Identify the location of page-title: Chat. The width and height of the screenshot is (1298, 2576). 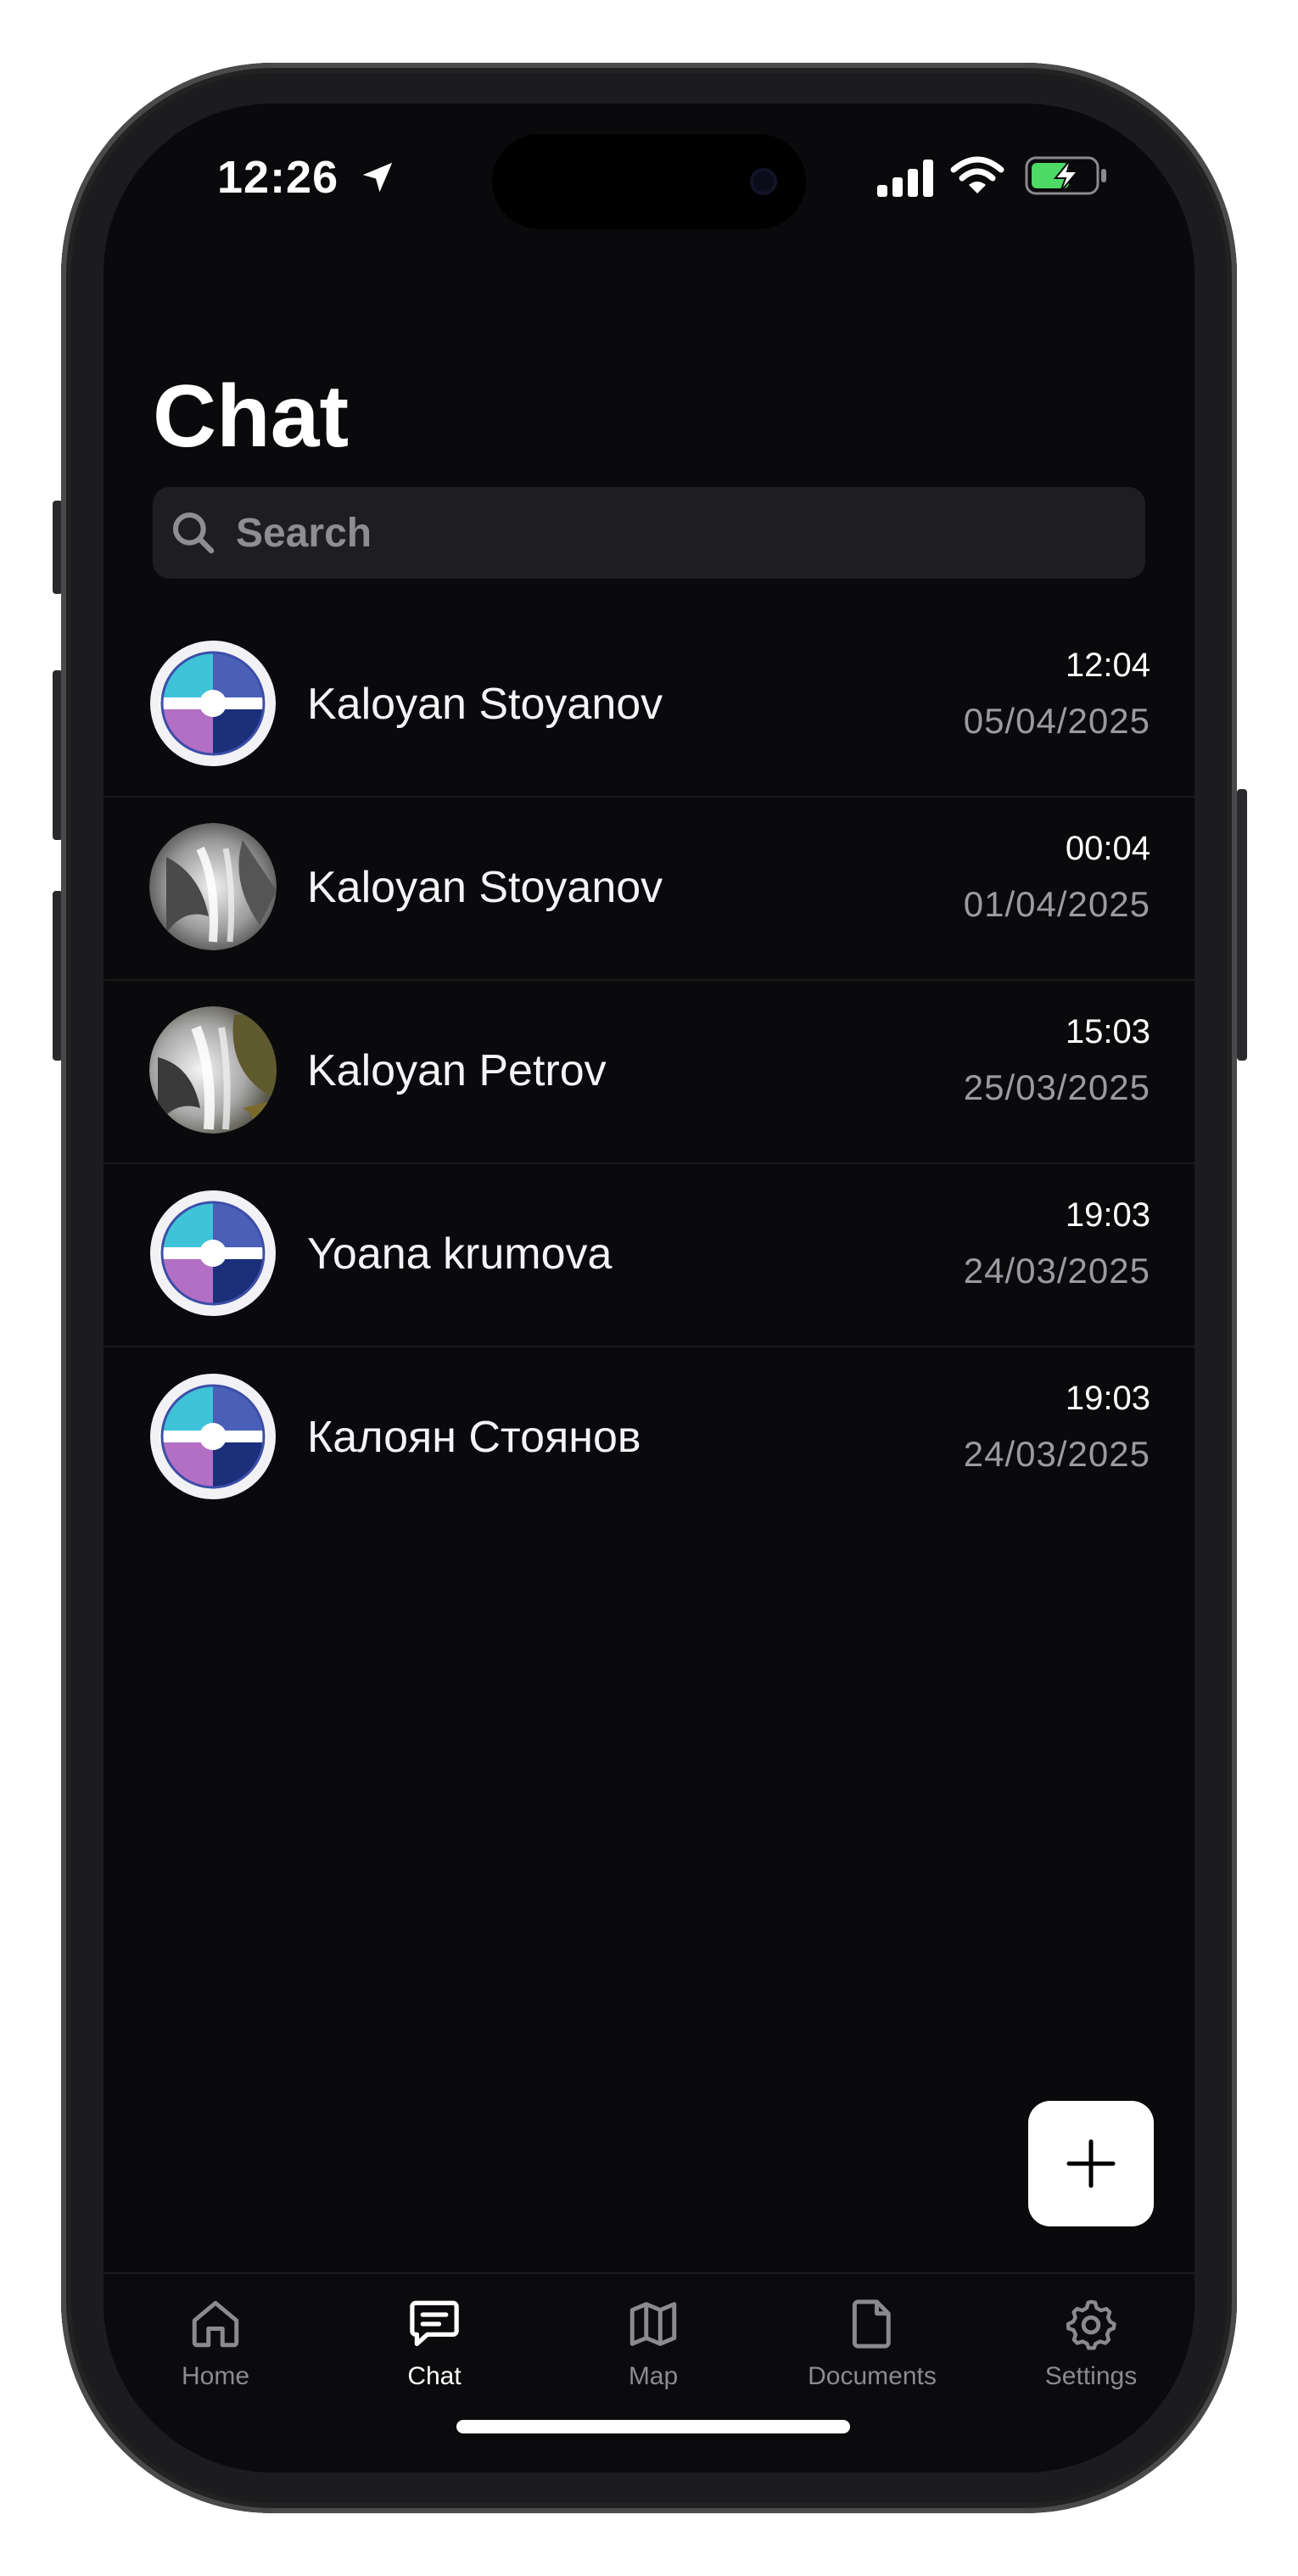
(251, 416).